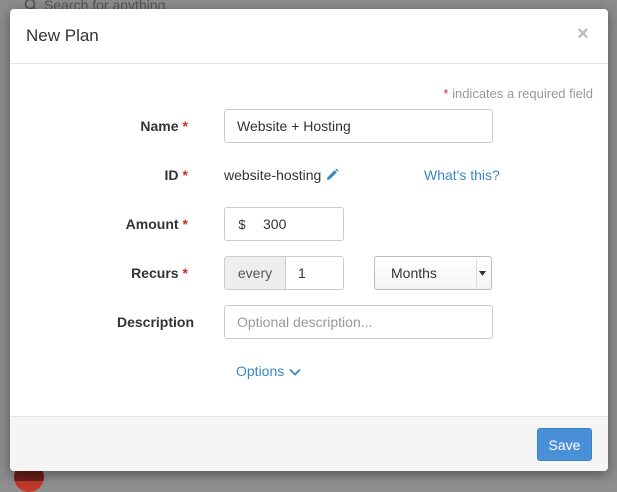 The image size is (617, 492). What do you see at coordinates (155, 322) in the screenshot?
I see `description-label: Description` at bounding box center [155, 322].